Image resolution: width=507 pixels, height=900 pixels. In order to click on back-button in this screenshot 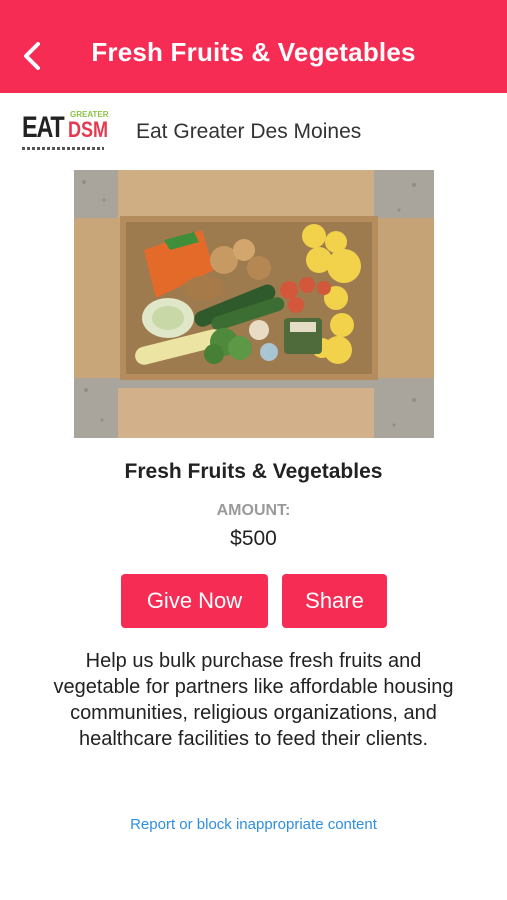, I will do `click(32, 56)`.